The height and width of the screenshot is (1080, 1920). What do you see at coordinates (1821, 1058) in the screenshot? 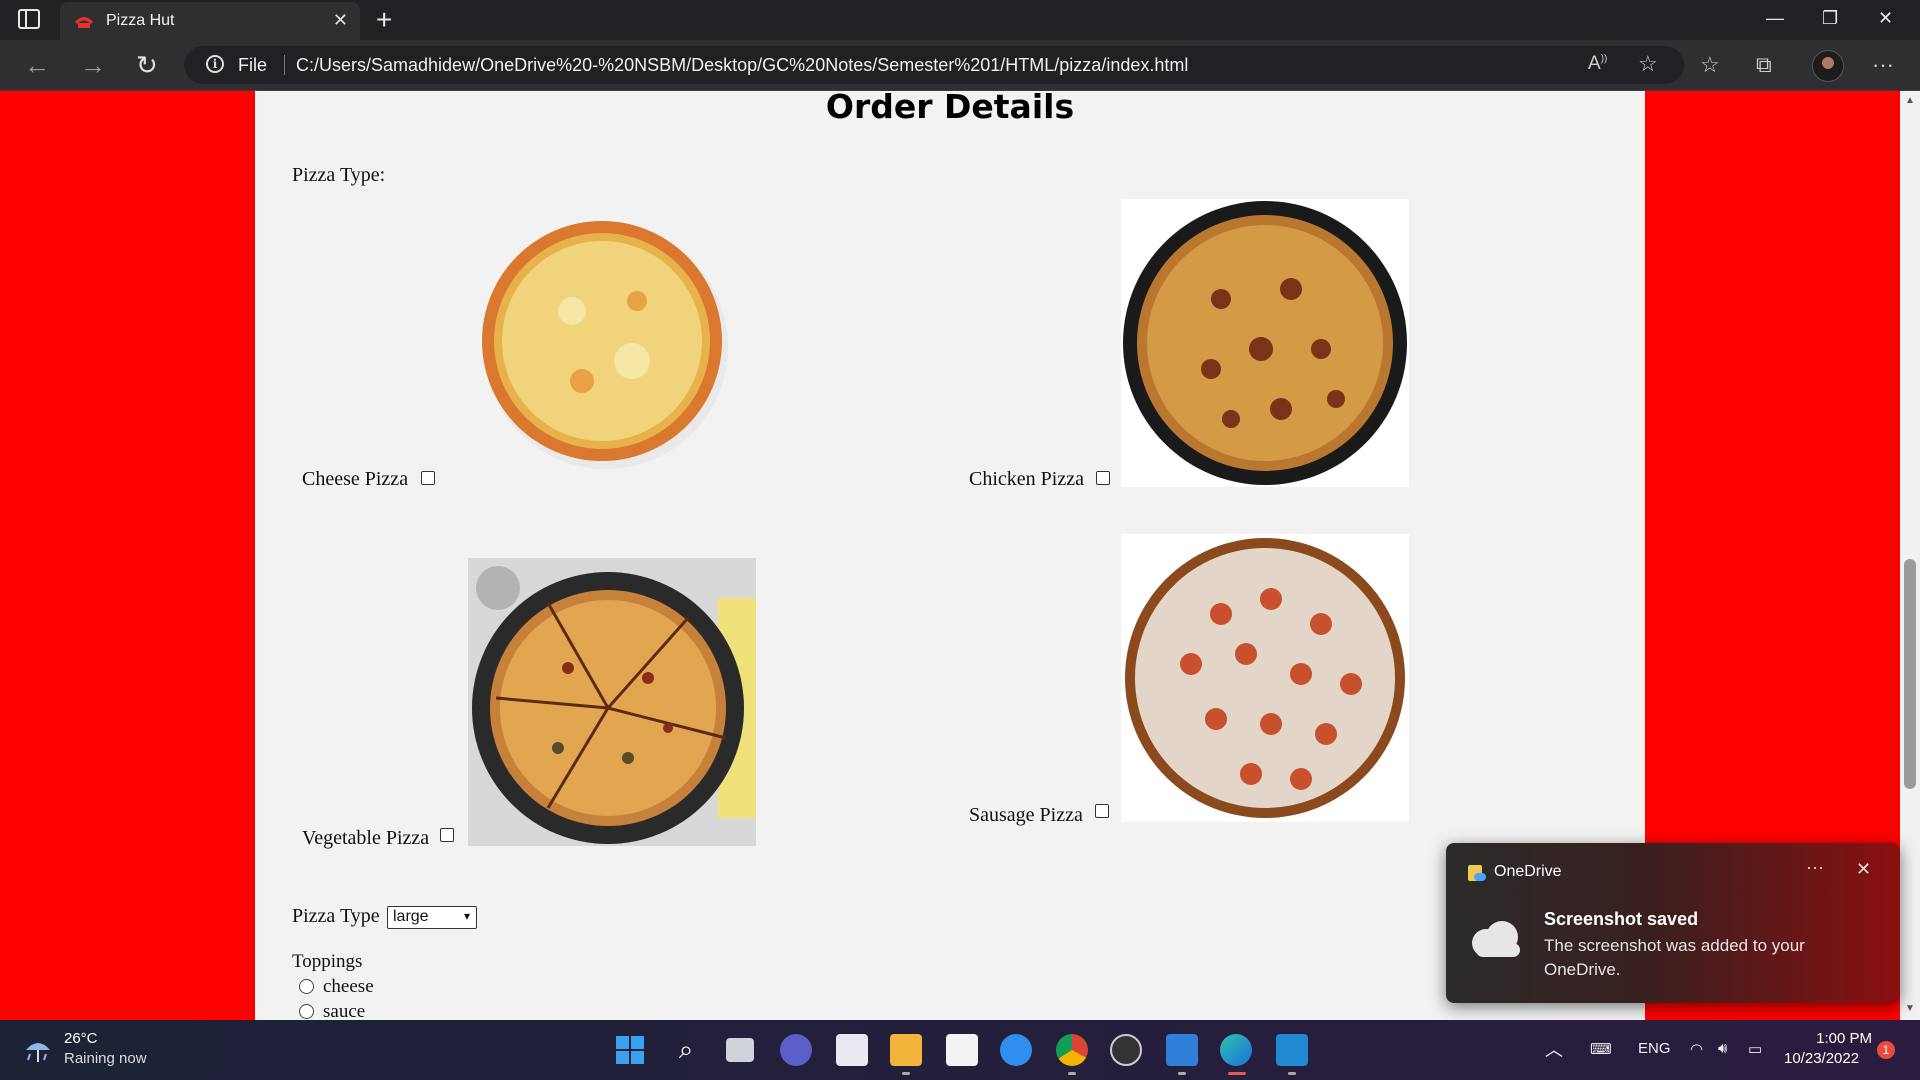
I see `clock-date: 10/23/2022` at bounding box center [1821, 1058].